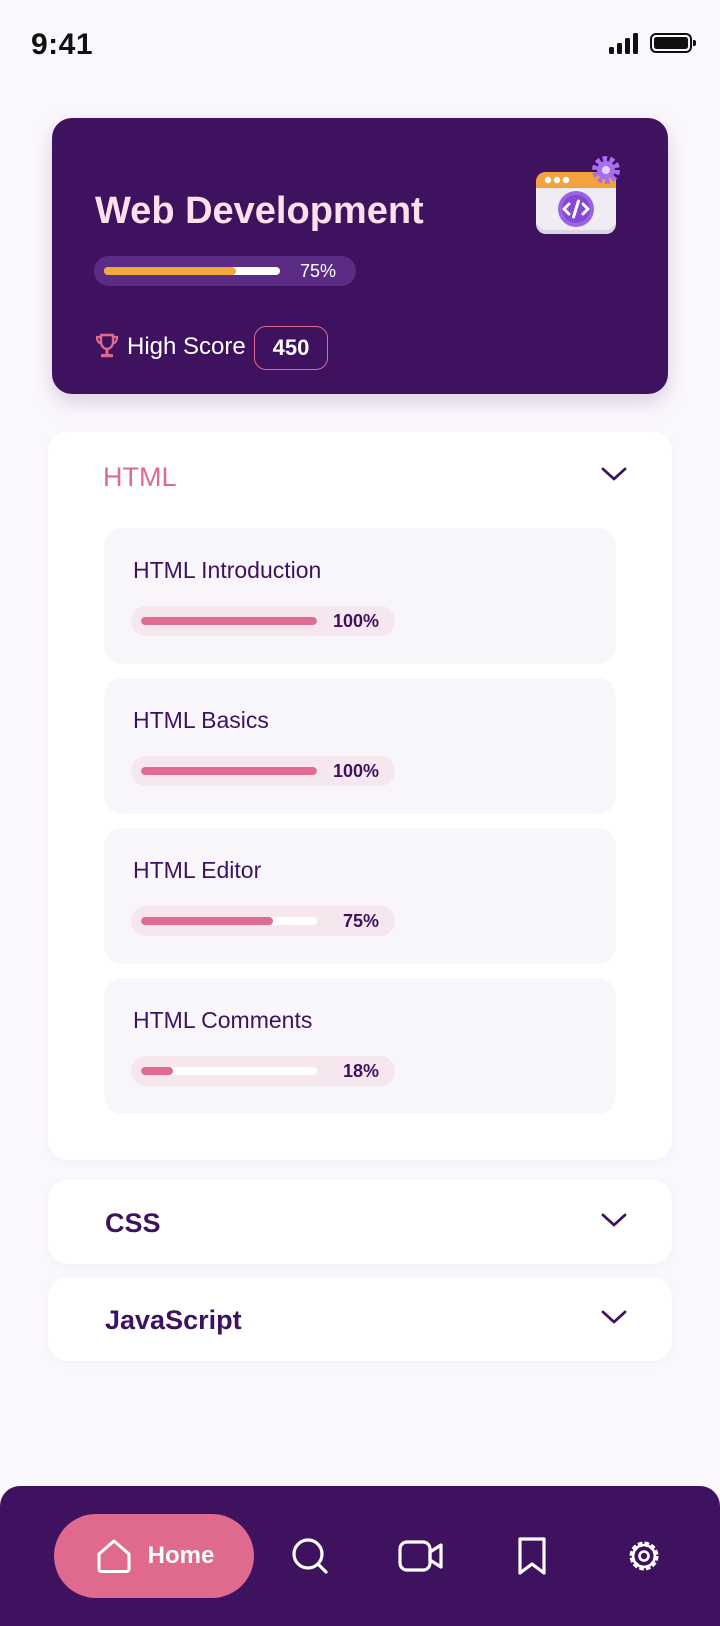 Image resolution: width=720 pixels, height=1626 pixels. What do you see at coordinates (259, 211) in the screenshot?
I see `course-title: Web Development` at bounding box center [259, 211].